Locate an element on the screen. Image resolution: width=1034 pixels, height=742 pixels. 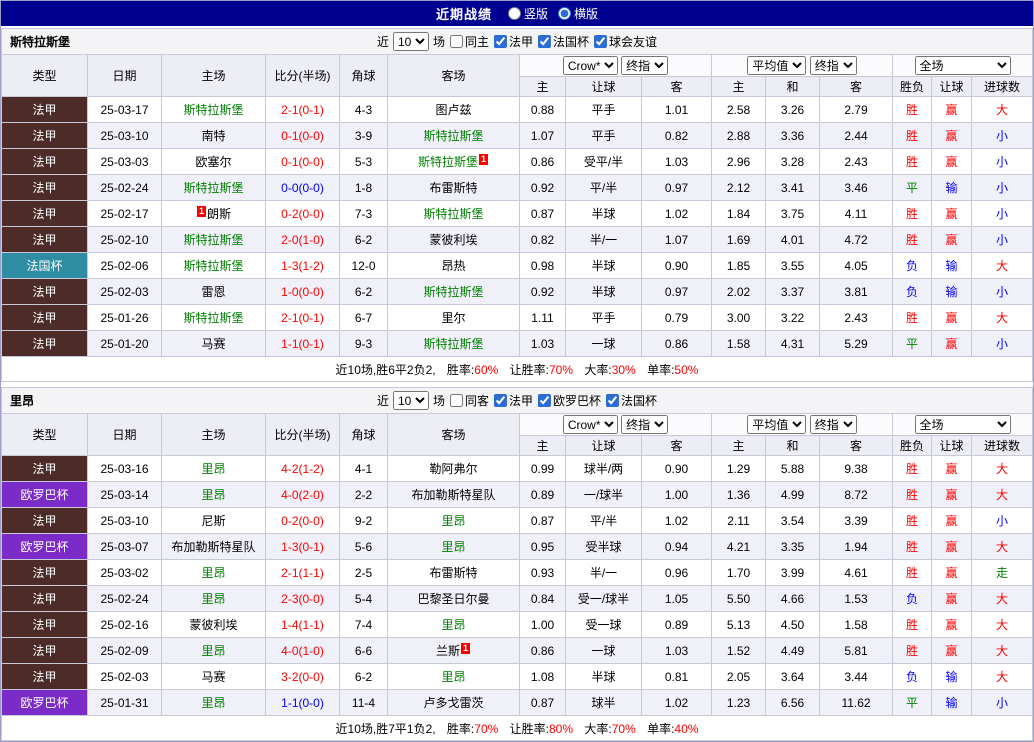
home-team-name: 朗斯 is located at coordinates (219, 214).